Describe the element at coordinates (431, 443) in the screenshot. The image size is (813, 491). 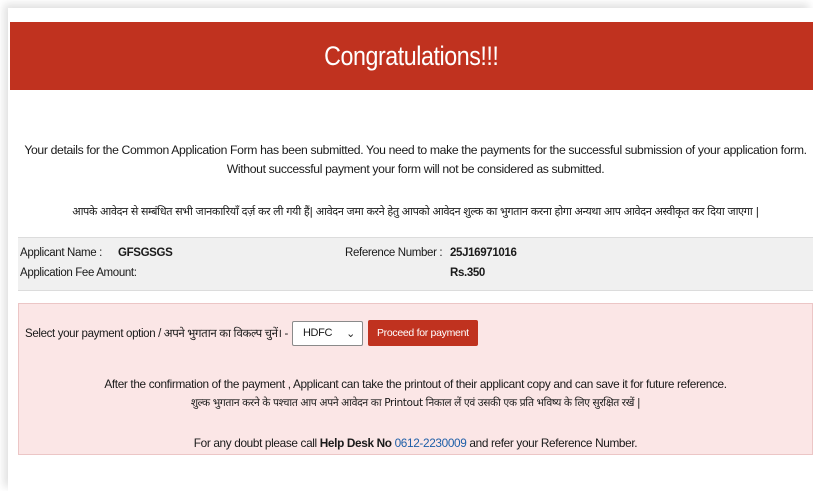
I see `help-desk-phone: 0612-2230009` at that location.